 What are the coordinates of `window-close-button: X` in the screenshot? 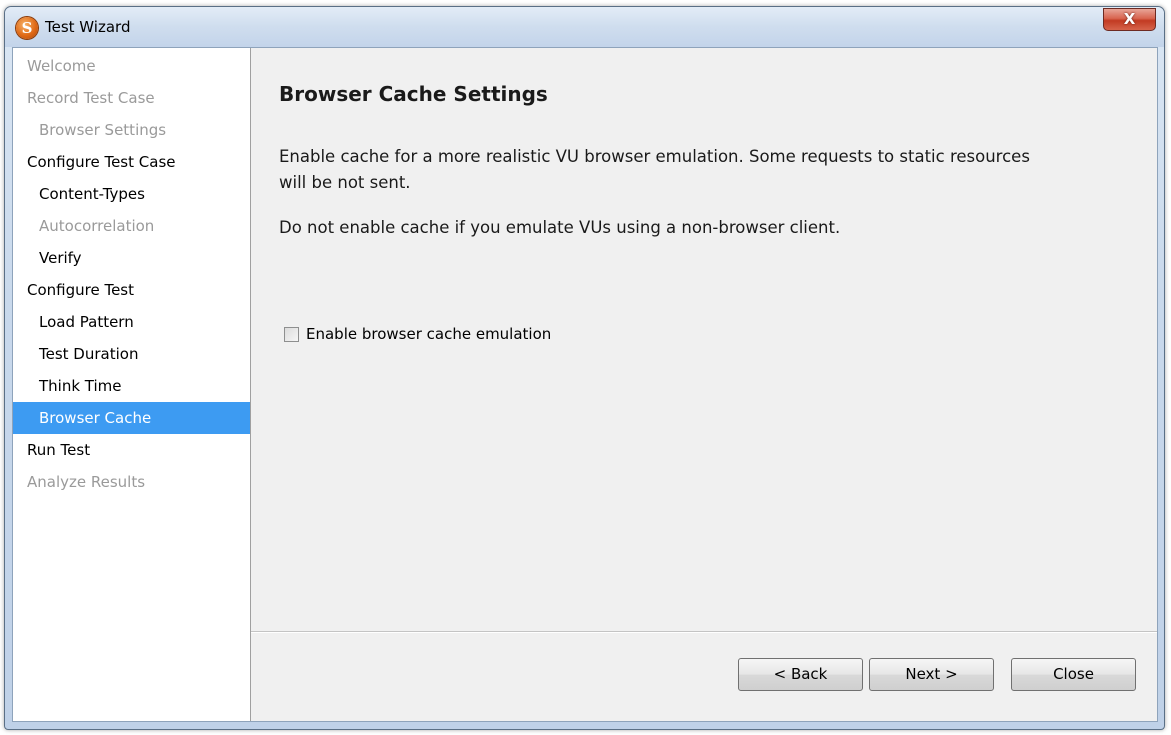 It's located at (1129, 19).